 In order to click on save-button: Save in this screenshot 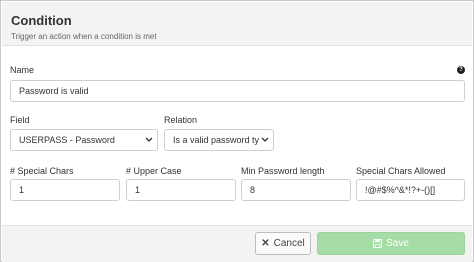, I will do `click(391, 243)`.